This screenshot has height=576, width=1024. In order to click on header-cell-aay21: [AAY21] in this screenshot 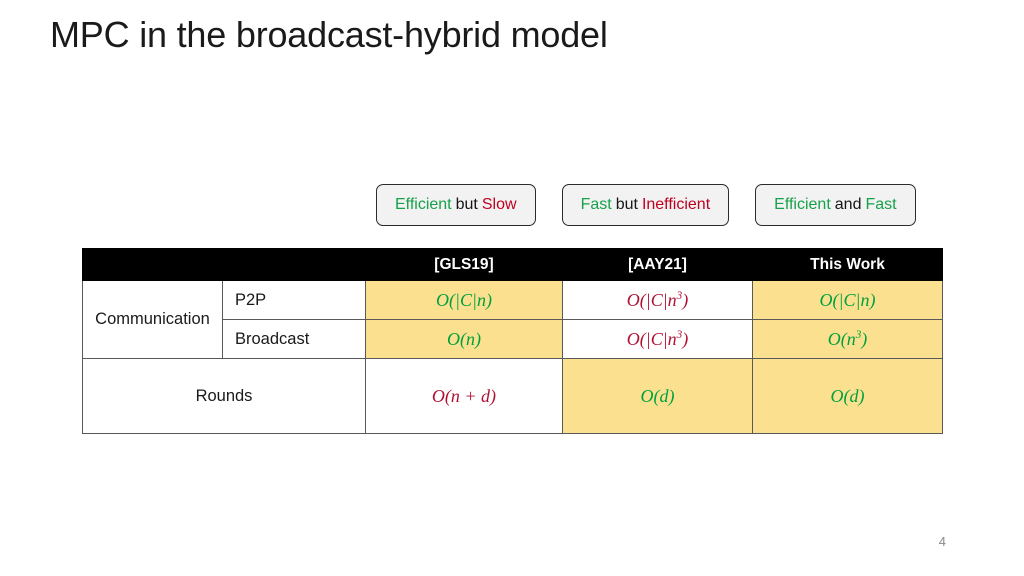, I will do `click(657, 264)`.